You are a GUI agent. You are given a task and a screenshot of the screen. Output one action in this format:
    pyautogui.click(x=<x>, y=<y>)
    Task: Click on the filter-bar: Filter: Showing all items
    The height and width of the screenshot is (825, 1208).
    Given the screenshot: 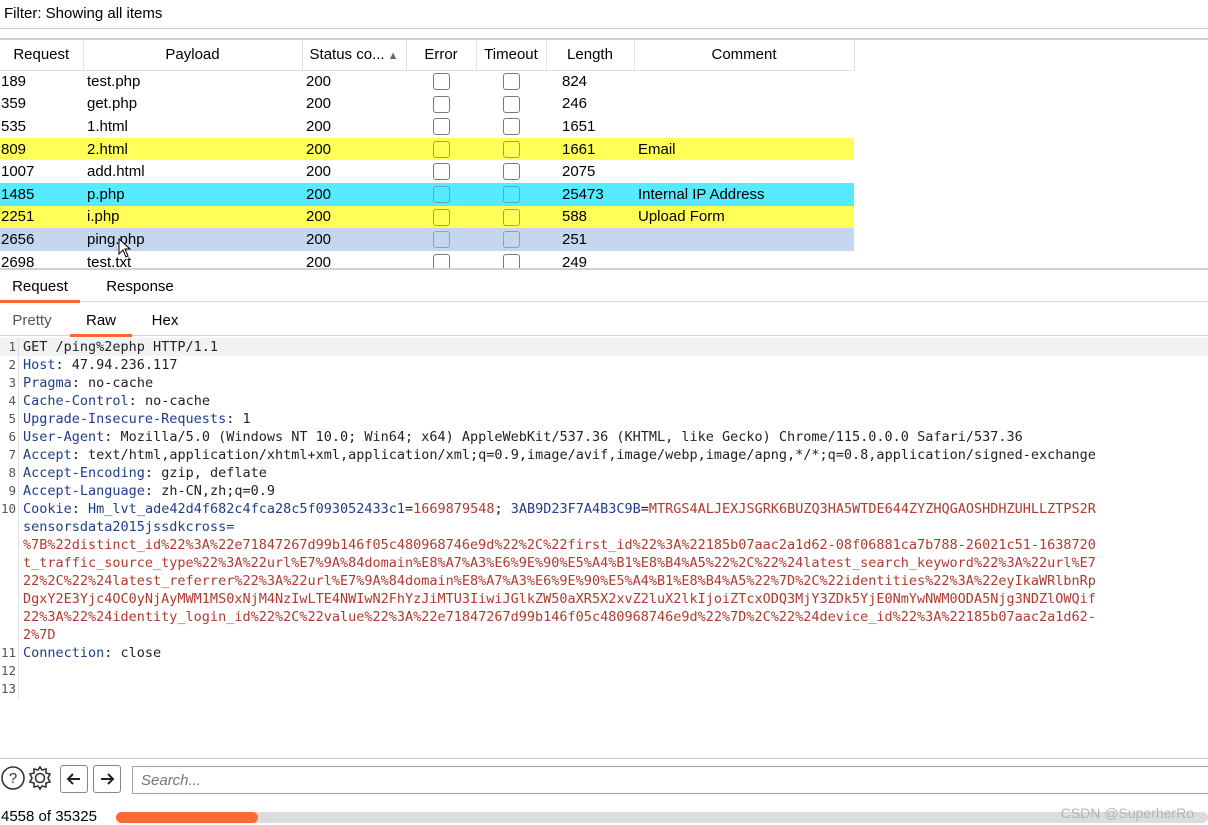 What is the action you would take?
    pyautogui.click(x=604, y=14)
    